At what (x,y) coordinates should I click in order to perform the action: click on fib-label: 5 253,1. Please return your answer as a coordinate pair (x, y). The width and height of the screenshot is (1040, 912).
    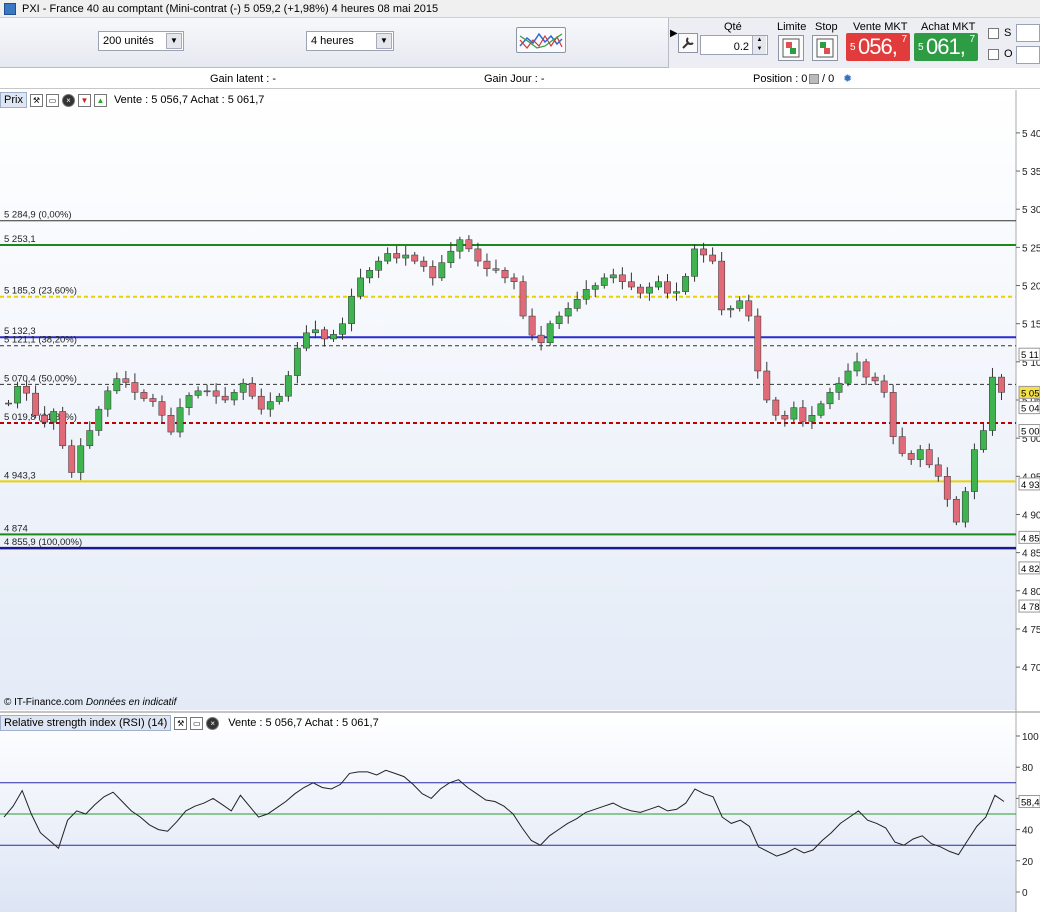
    Looking at the image, I should click on (20, 239).